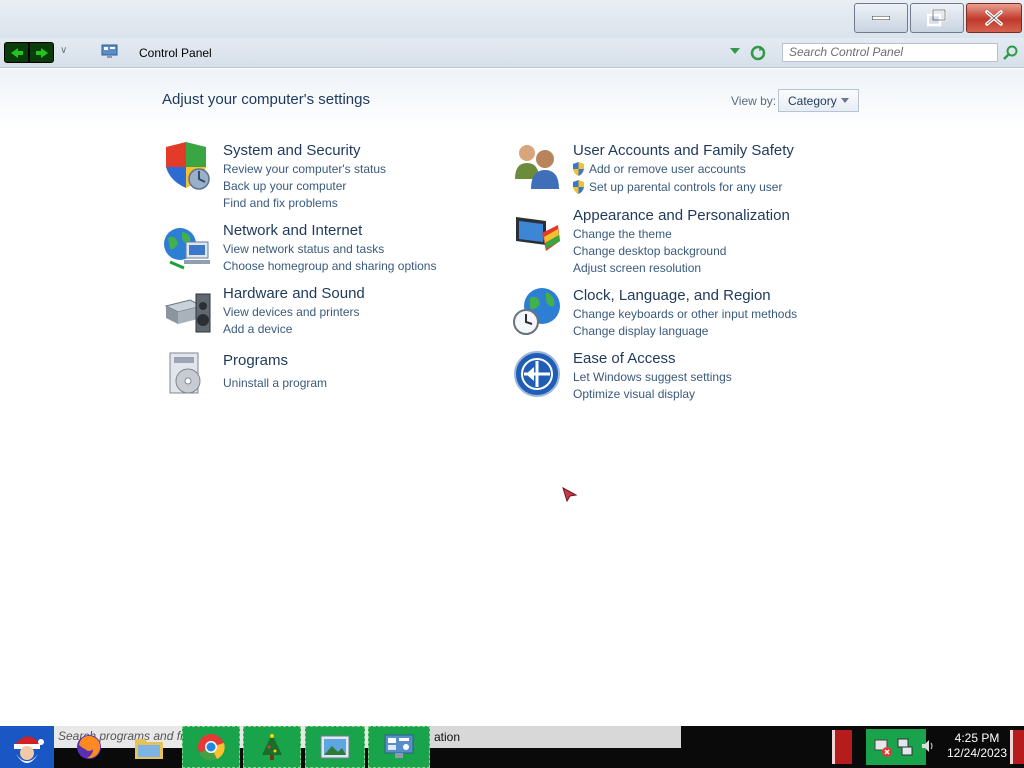 The height and width of the screenshot is (768, 1024). I want to click on category-title: User Accounts and Family Safety, so click(683, 150).